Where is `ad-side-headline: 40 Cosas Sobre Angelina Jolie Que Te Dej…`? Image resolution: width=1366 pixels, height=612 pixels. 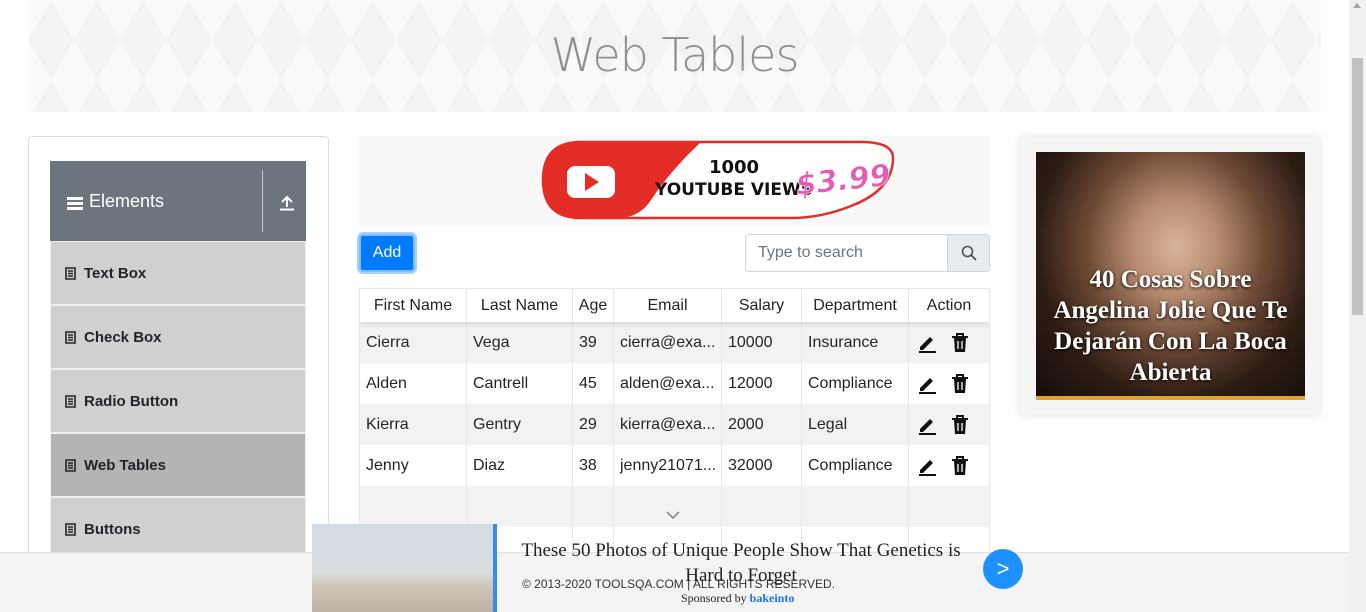
ad-side-headline: 40 Cosas Sobre Angelina Jolie Que Te Dej… is located at coordinates (1170, 326).